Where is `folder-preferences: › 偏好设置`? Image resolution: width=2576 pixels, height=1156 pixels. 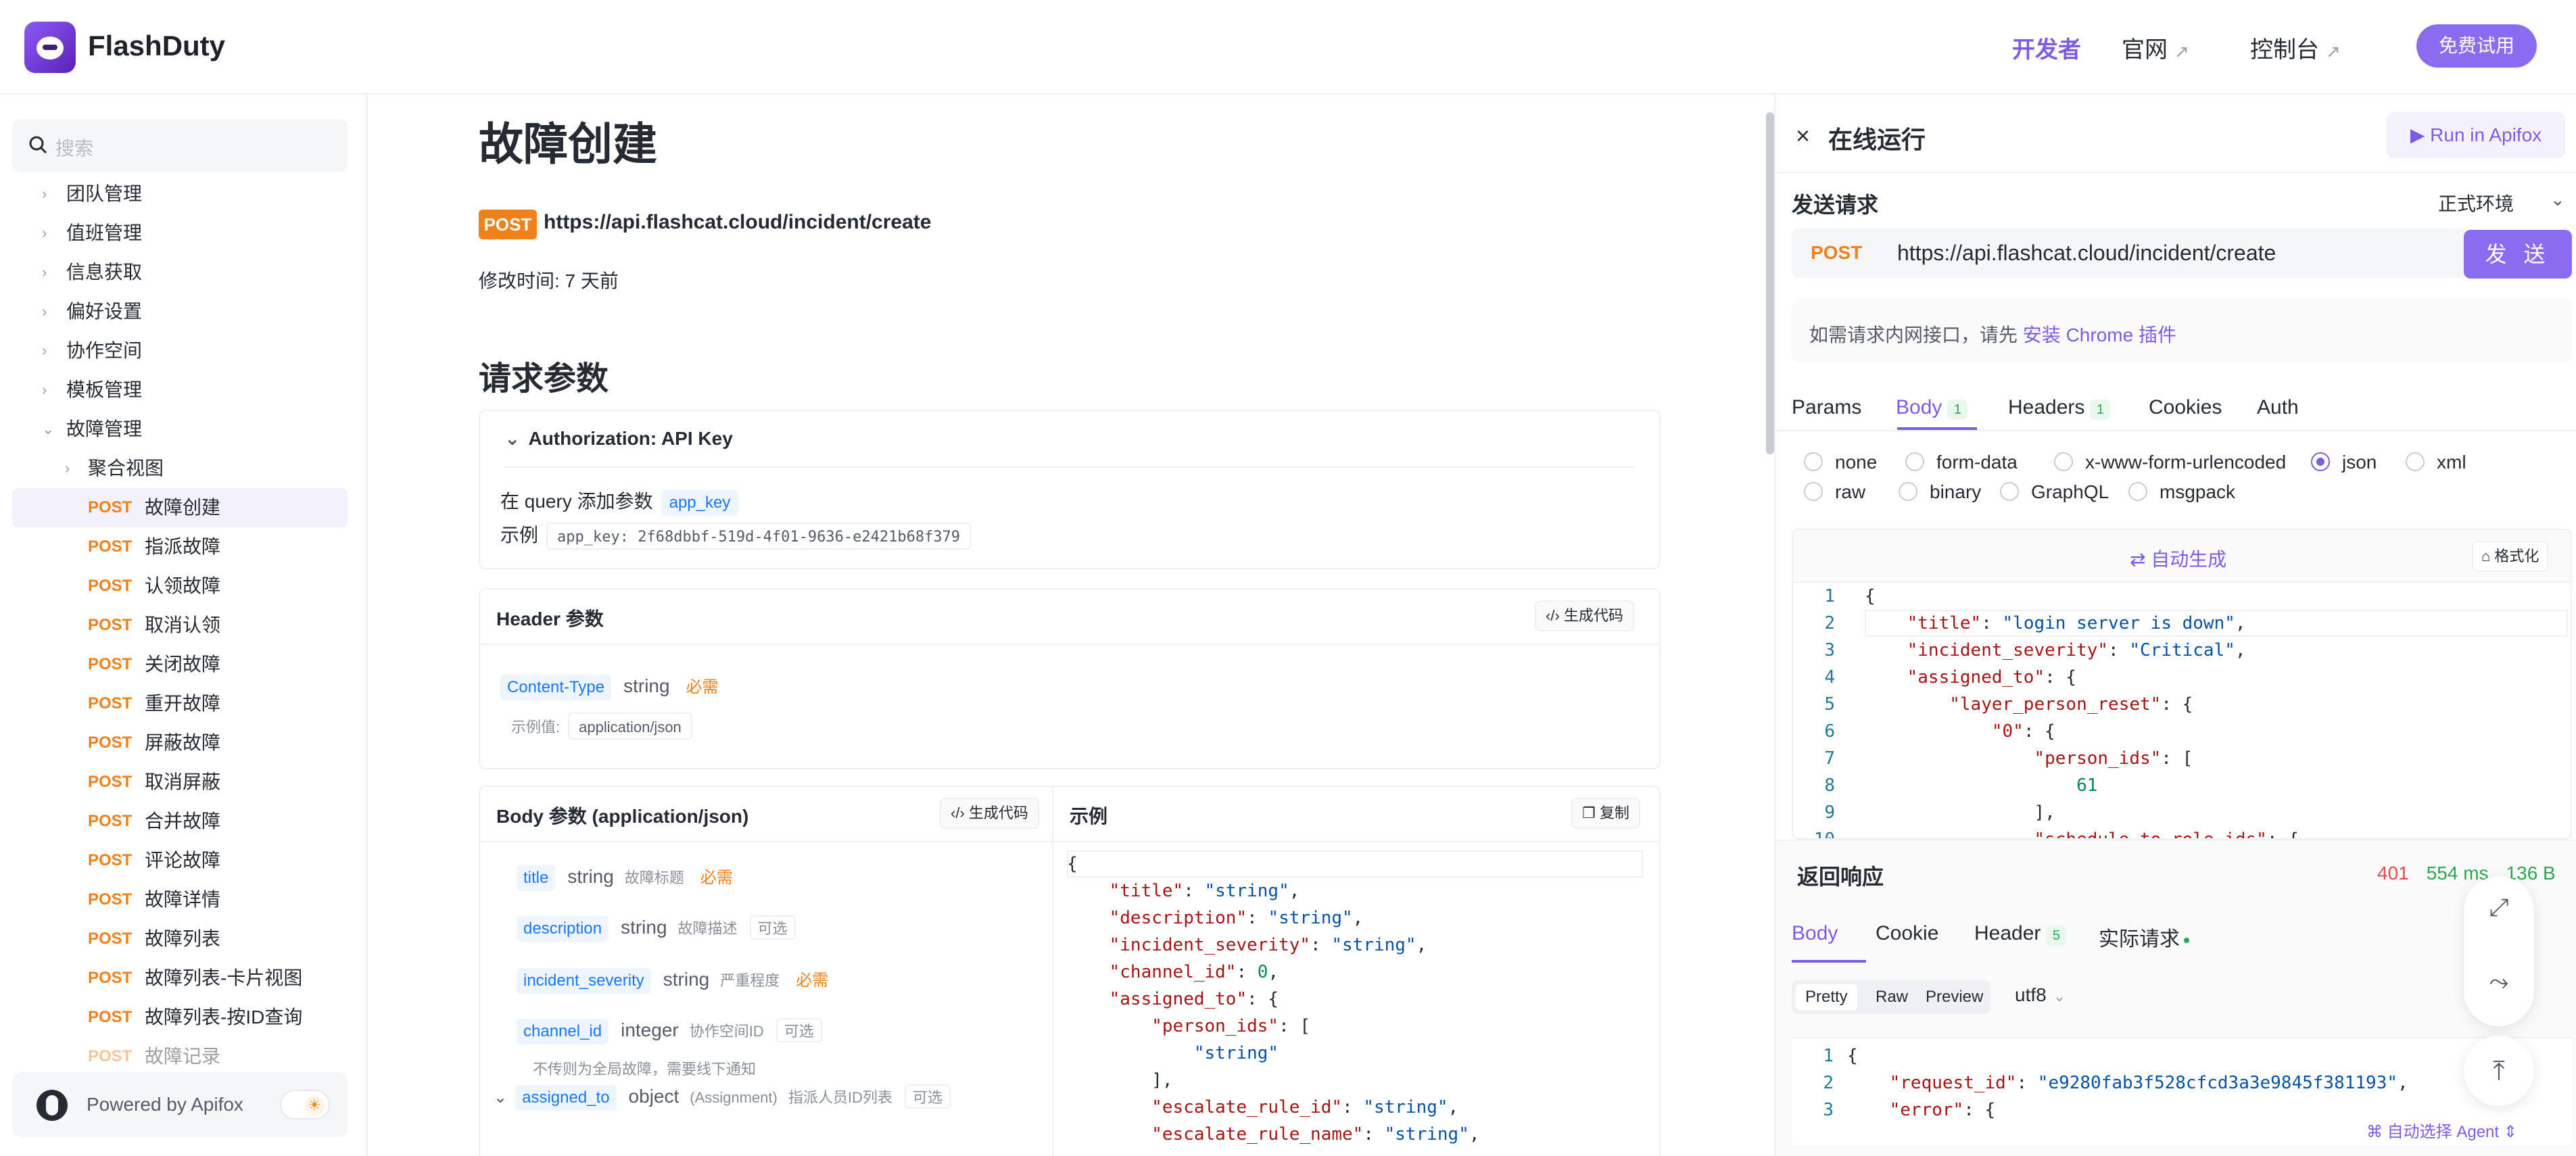 folder-preferences: › 偏好设置 is located at coordinates (180, 311).